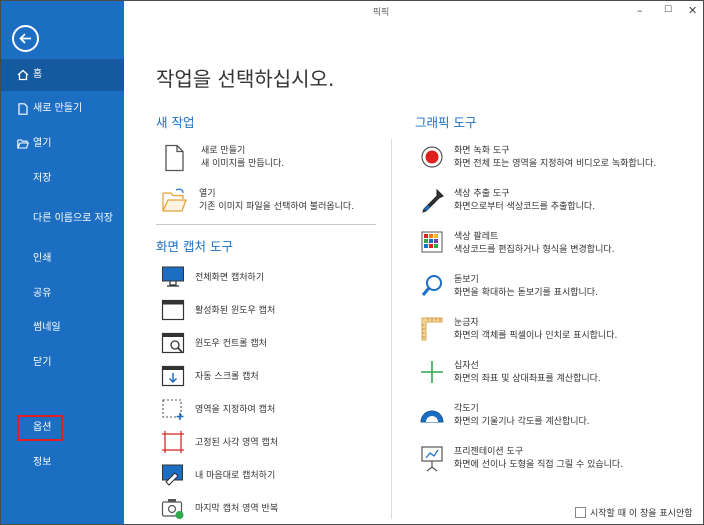  Describe the element at coordinates (266, 277) in the screenshot. I see `capture-fullscreen: 전체화면 캡처하기` at that location.